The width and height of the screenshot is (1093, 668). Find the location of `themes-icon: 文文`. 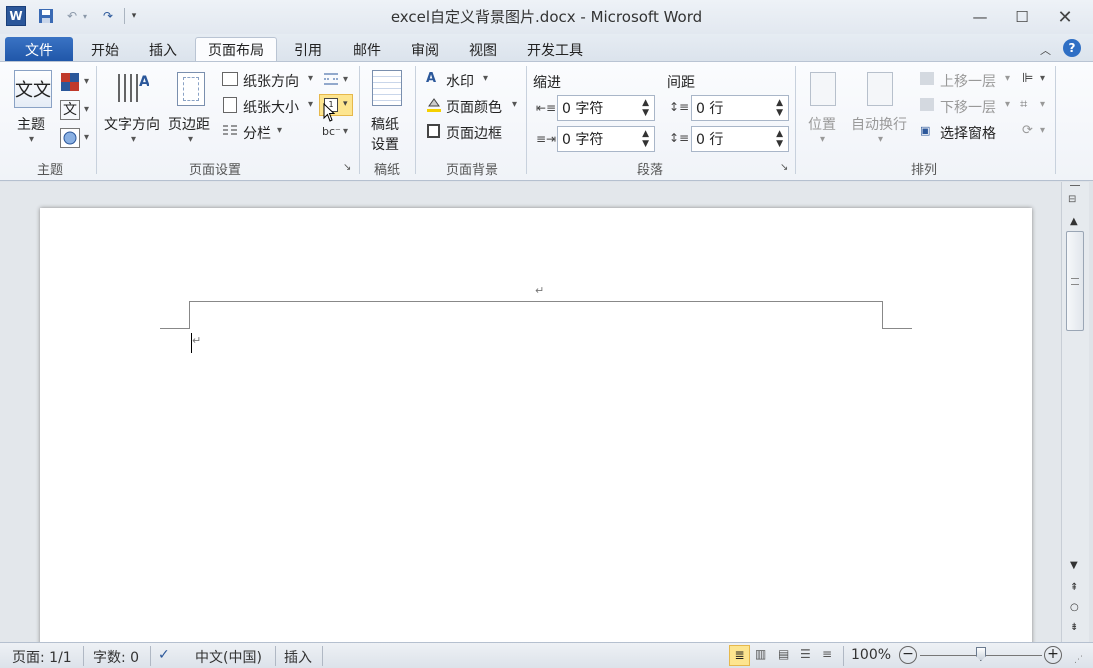

themes-icon: 文文 is located at coordinates (33, 89).